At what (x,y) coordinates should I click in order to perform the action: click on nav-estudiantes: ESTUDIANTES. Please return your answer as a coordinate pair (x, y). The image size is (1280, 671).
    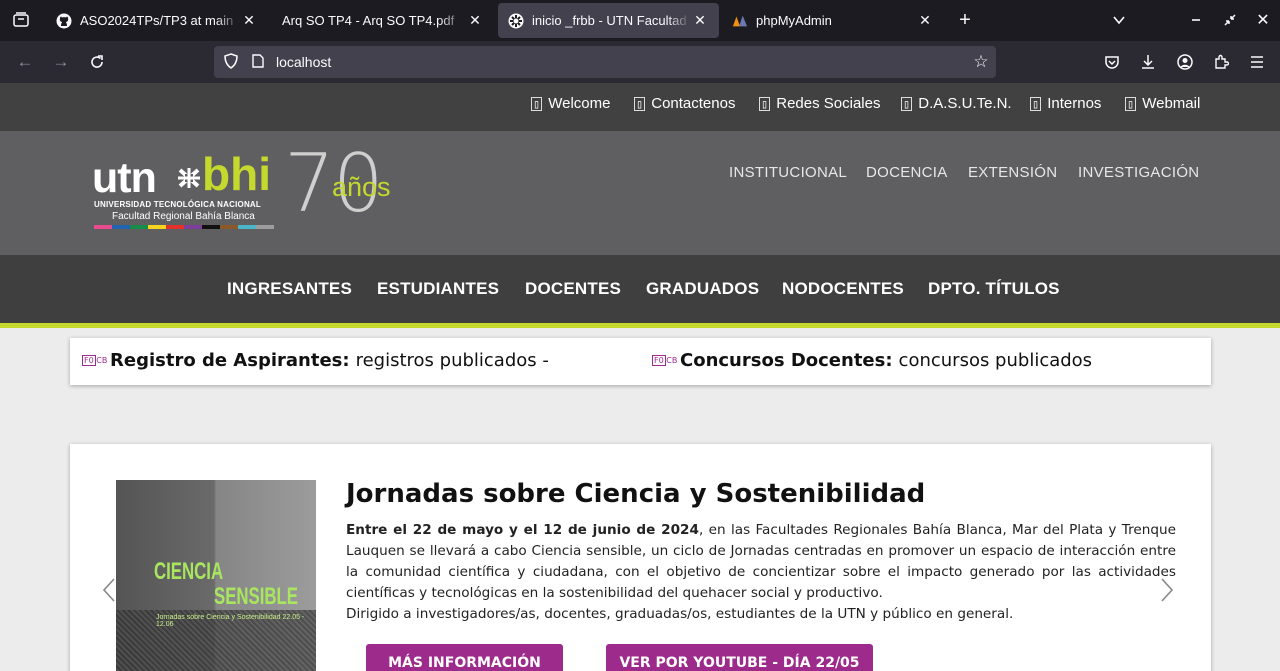
    Looking at the image, I should click on (438, 289).